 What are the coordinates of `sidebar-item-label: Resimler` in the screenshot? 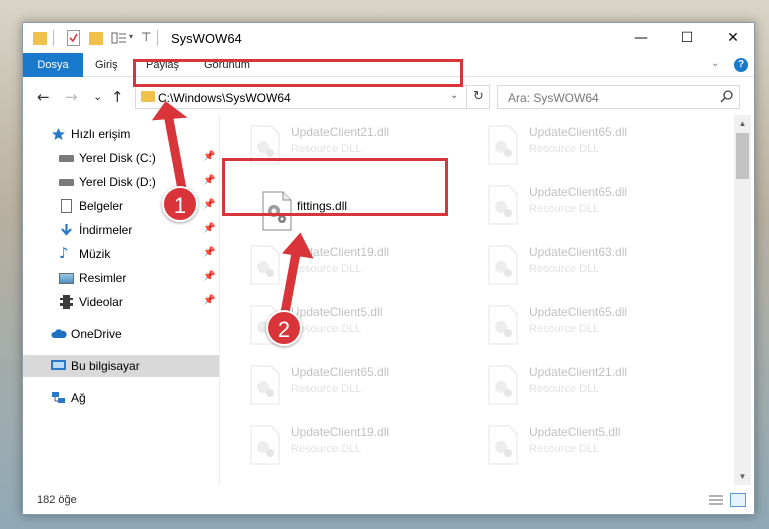 It's located at (103, 278).